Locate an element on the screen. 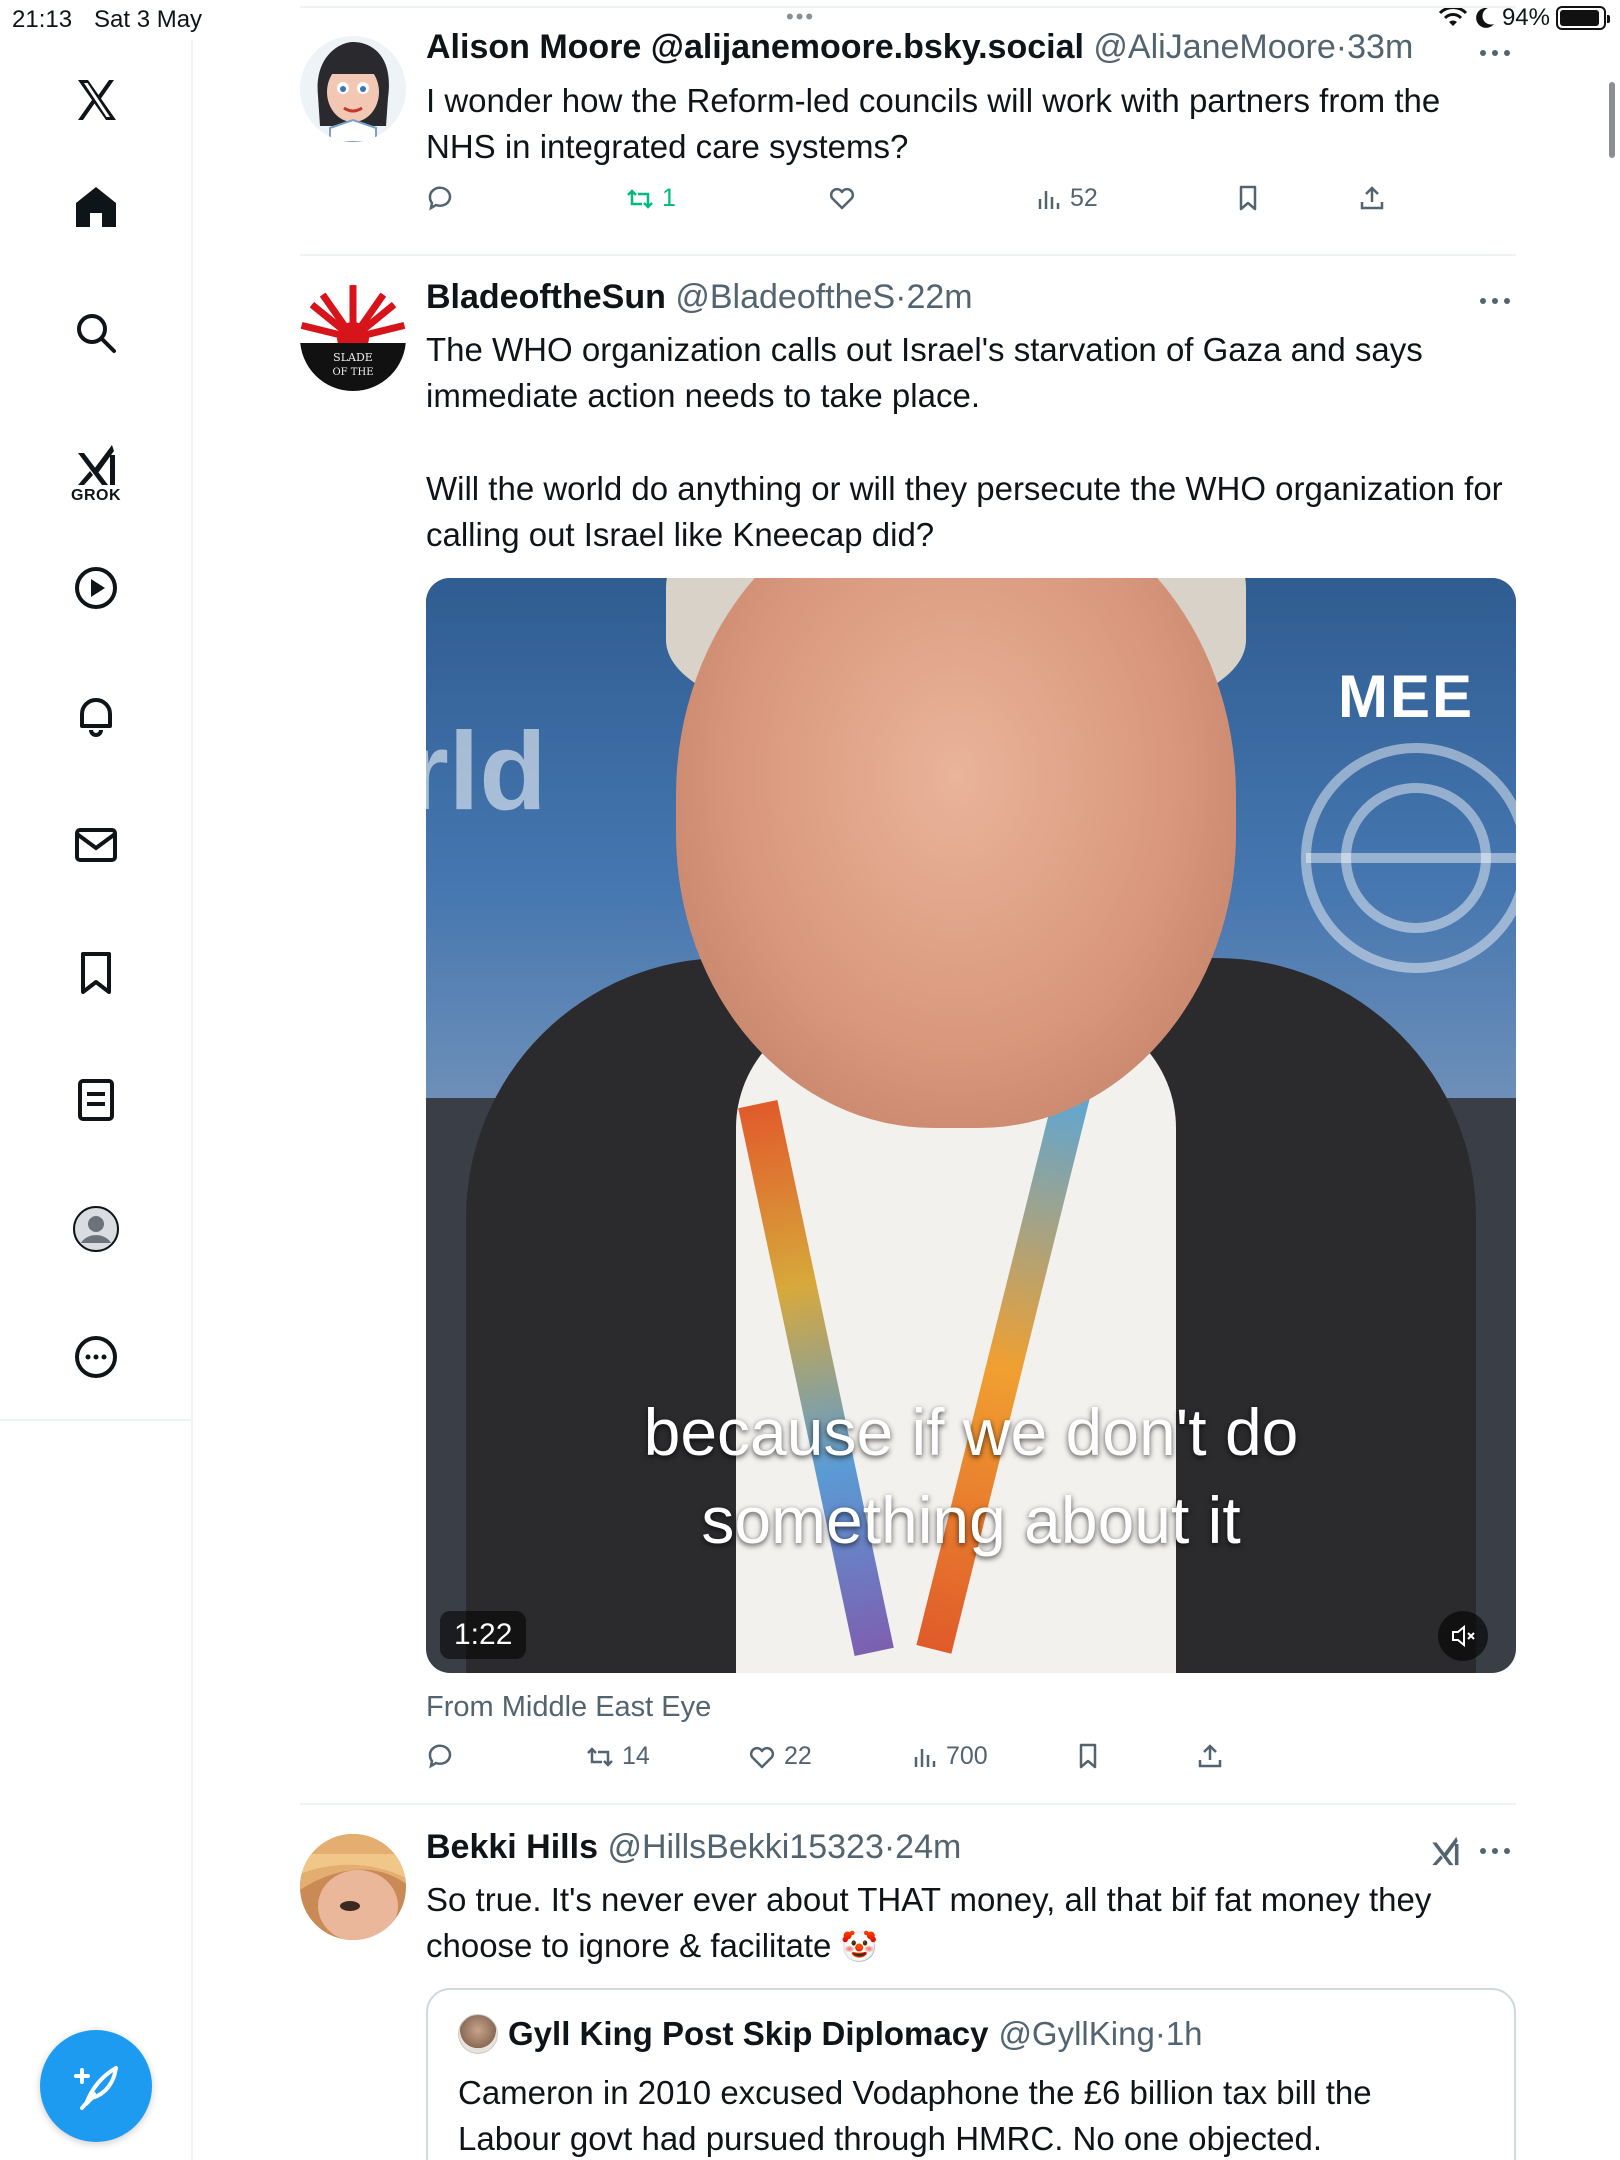 This screenshot has height=2160, width=1620. author-handle: @AliJaneMoore is located at coordinates (1214, 47).